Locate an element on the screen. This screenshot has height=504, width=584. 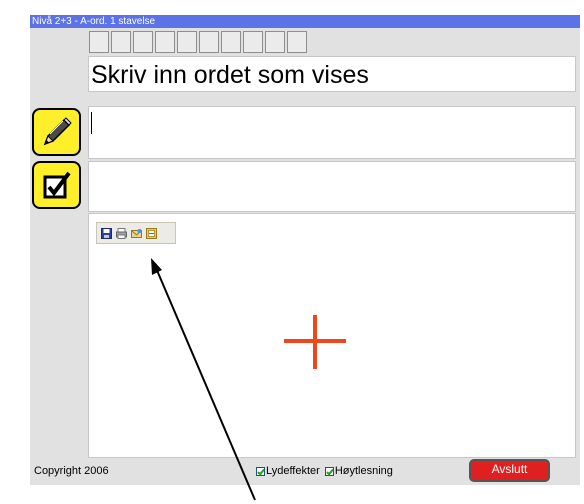
save-icon is located at coordinates (106, 233).